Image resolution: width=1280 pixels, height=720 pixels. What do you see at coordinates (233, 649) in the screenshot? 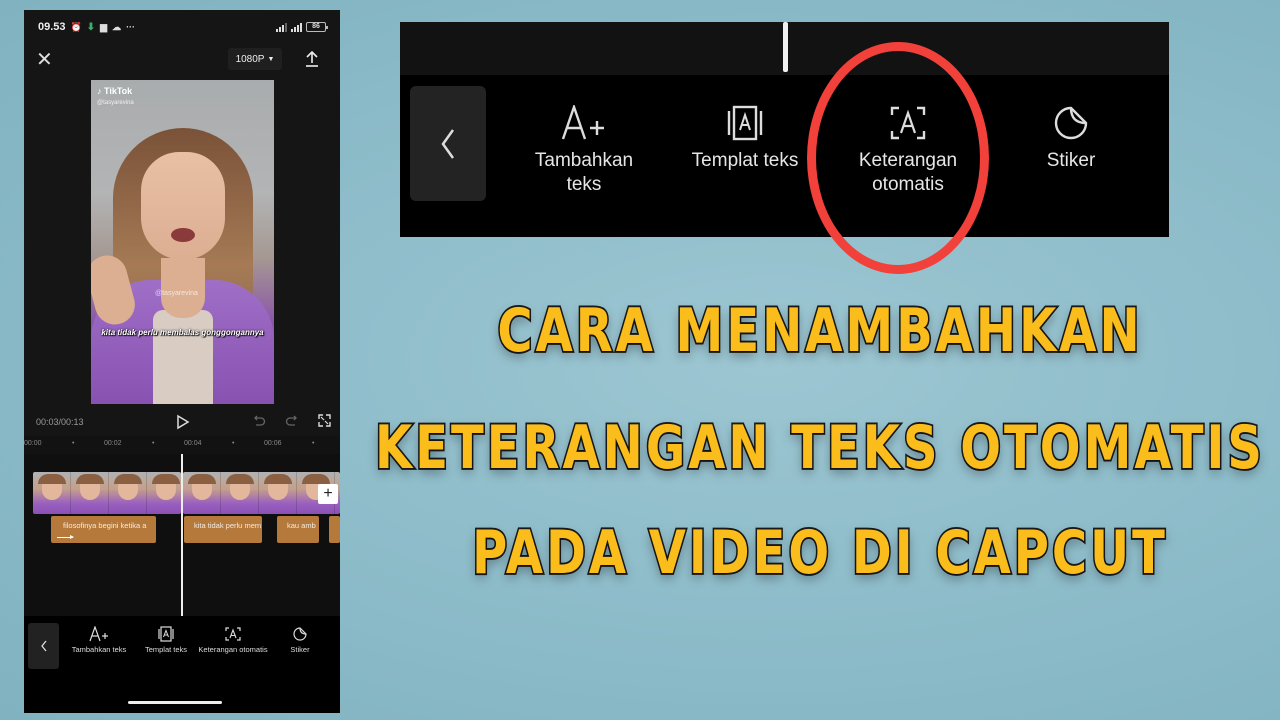
I see `toolbar-label: Keterangan otomatis` at bounding box center [233, 649].